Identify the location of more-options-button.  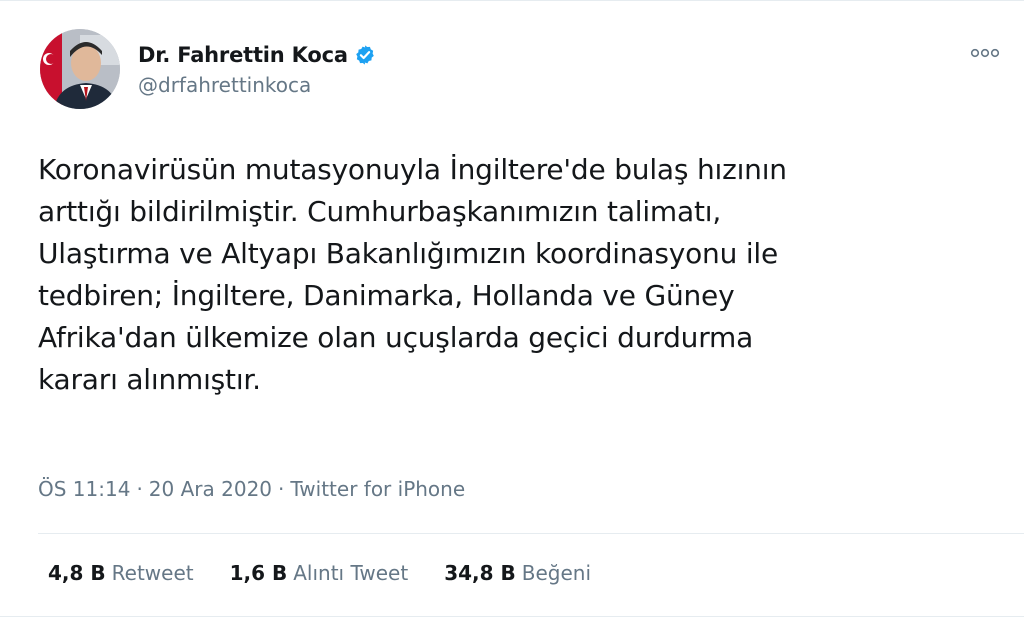
(985, 53).